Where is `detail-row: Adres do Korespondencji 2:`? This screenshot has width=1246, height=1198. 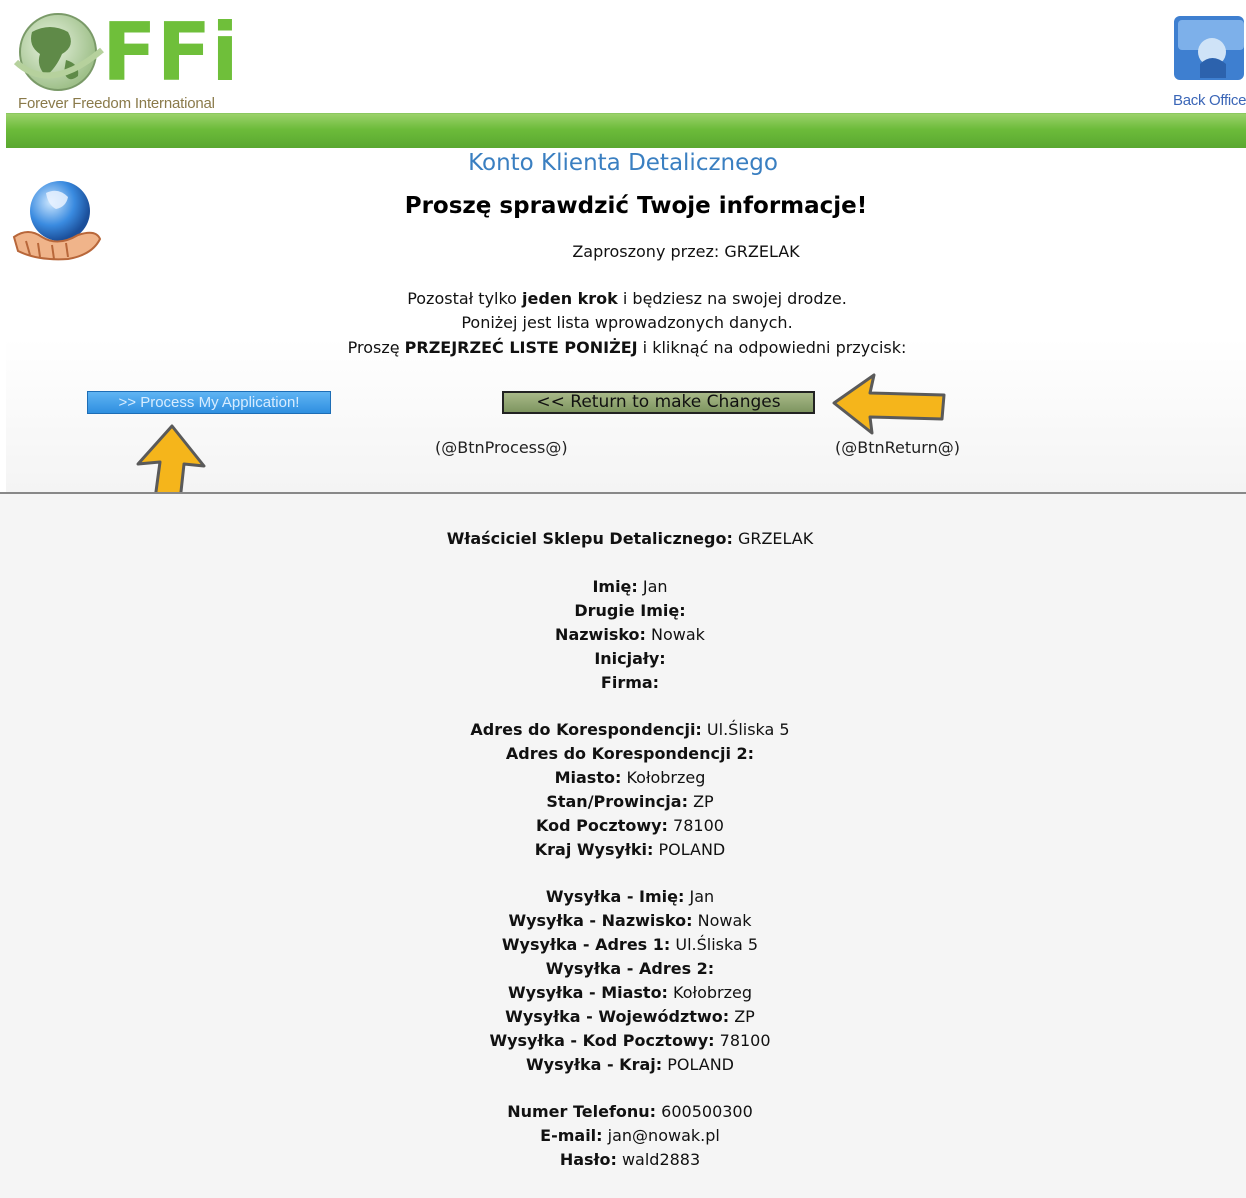
detail-row: Adres do Korespondencji 2: is located at coordinates (630, 753).